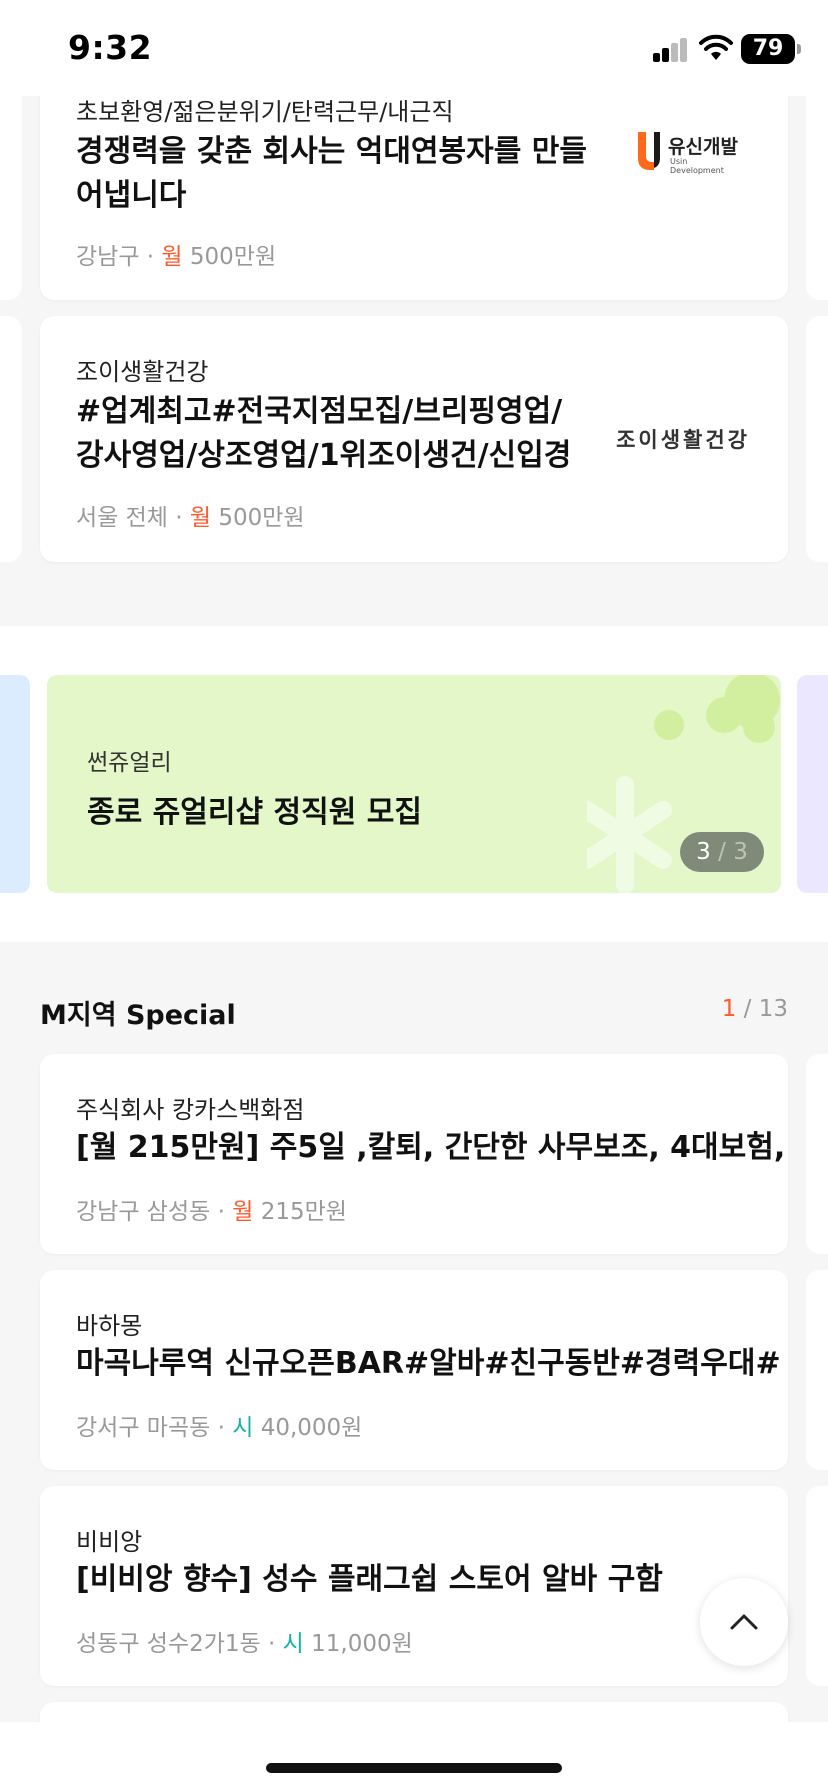 This screenshot has width=828, height=1792. Describe the element at coordinates (143, 1428) in the screenshot. I see `job-location: 강서구 마곡동` at that location.